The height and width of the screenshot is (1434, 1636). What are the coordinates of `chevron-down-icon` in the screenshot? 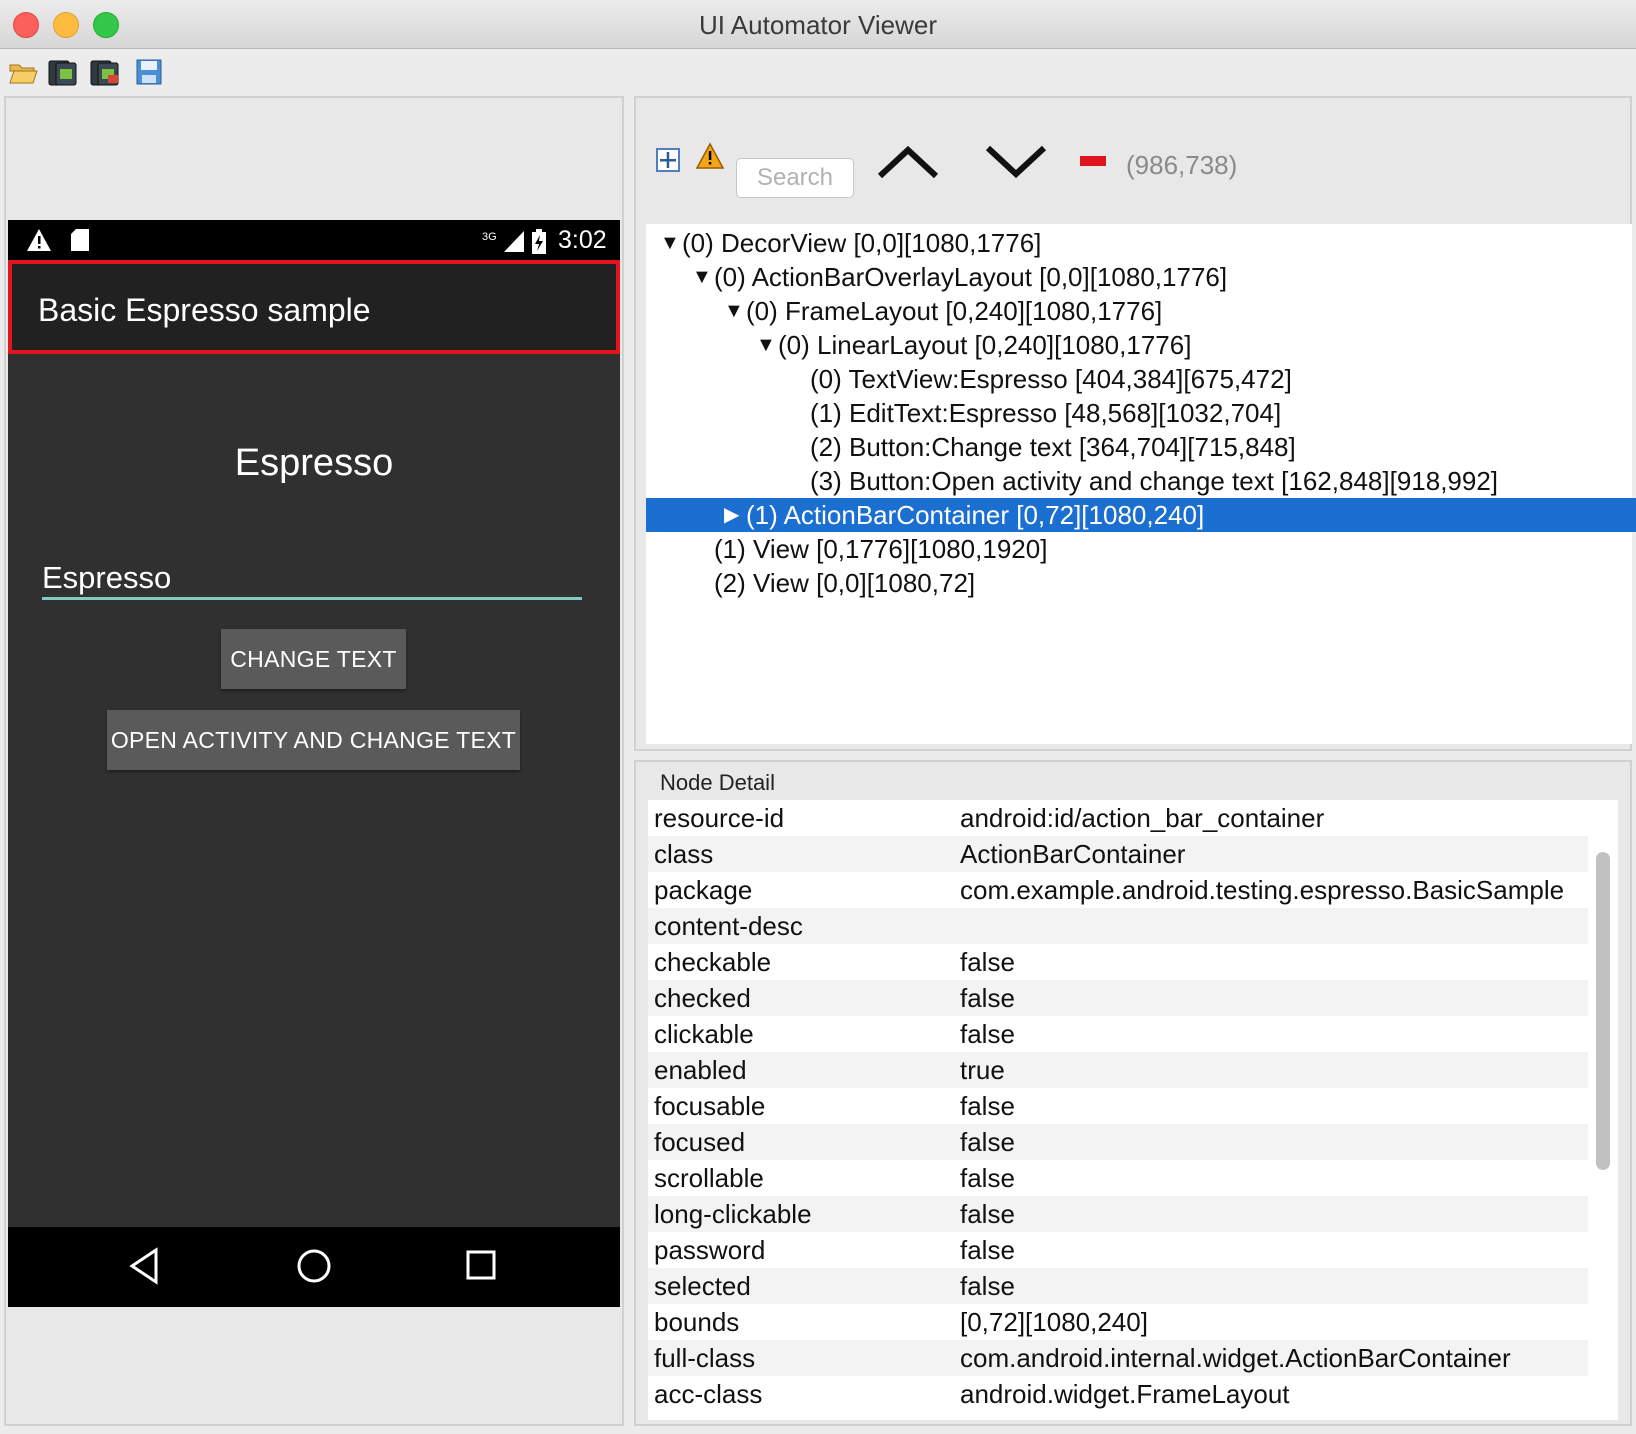 It's located at (1016, 162).